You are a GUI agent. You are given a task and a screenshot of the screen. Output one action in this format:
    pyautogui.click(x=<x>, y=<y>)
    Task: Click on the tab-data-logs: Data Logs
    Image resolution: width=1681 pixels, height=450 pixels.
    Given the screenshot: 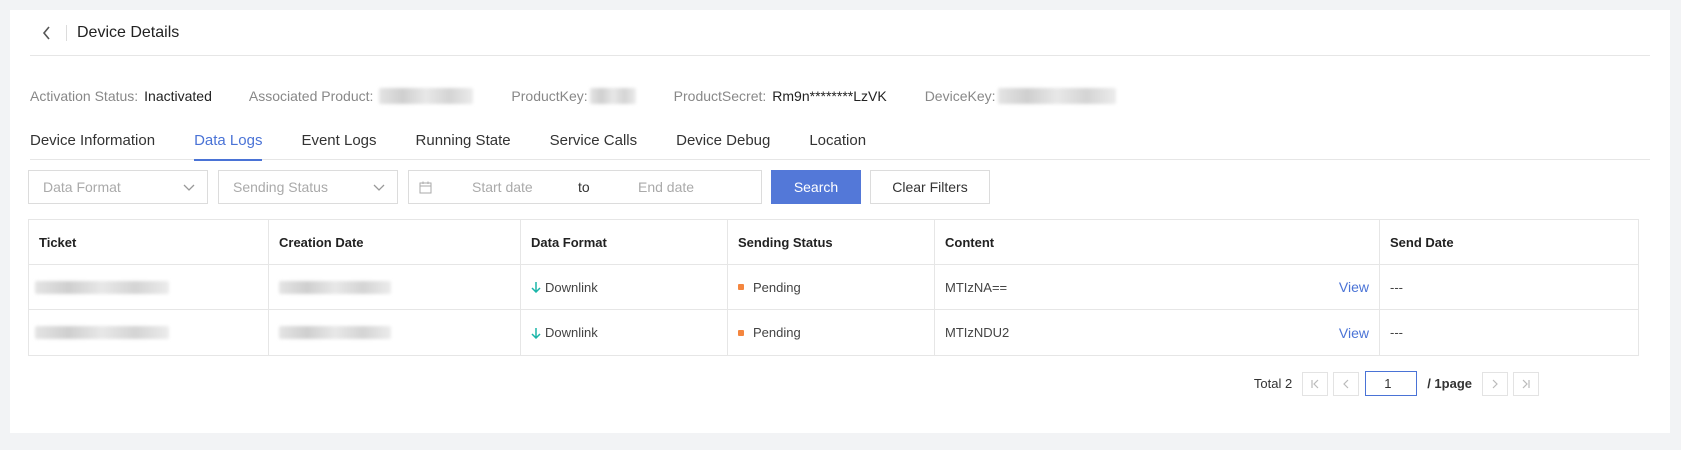 What is the action you would take?
    pyautogui.click(x=228, y=140)
    